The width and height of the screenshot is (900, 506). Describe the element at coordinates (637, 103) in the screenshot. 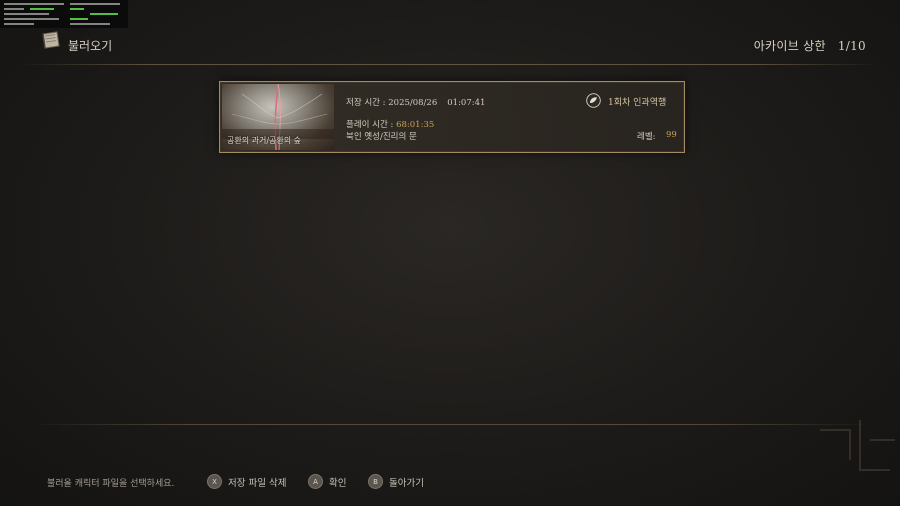

I see `ng-cycle-label: 1회차 인과역행` at that location.